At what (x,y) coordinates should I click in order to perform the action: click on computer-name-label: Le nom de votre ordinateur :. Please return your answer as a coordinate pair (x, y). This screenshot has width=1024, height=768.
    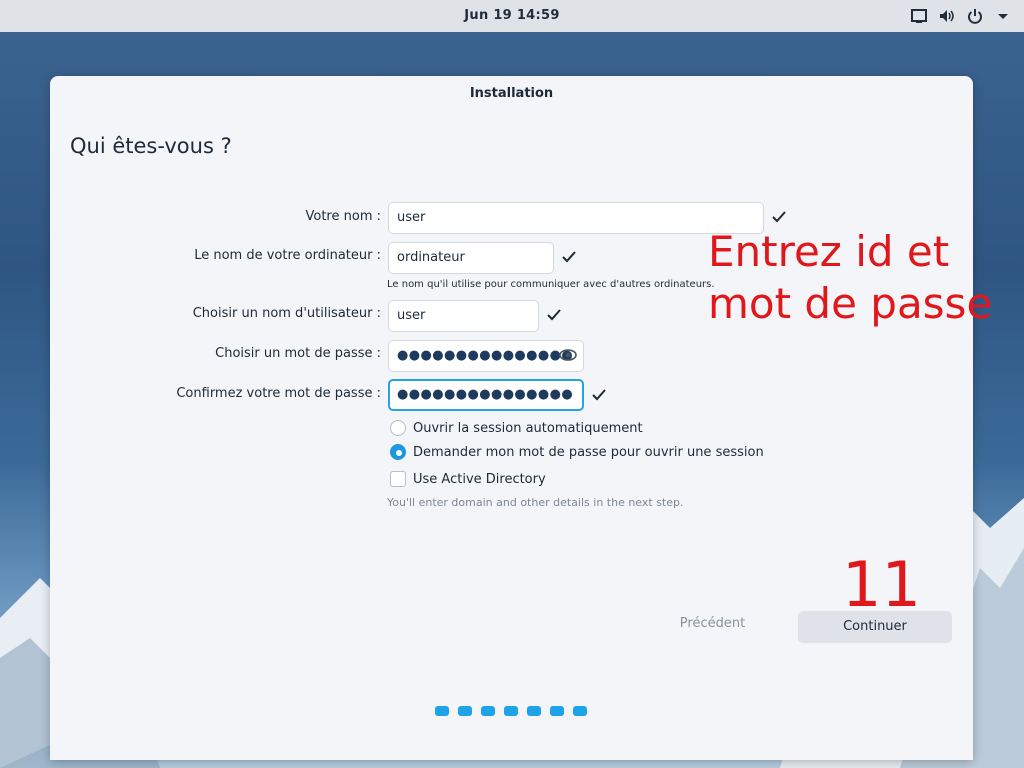
    Looking at the image, I should click on (287, 255).